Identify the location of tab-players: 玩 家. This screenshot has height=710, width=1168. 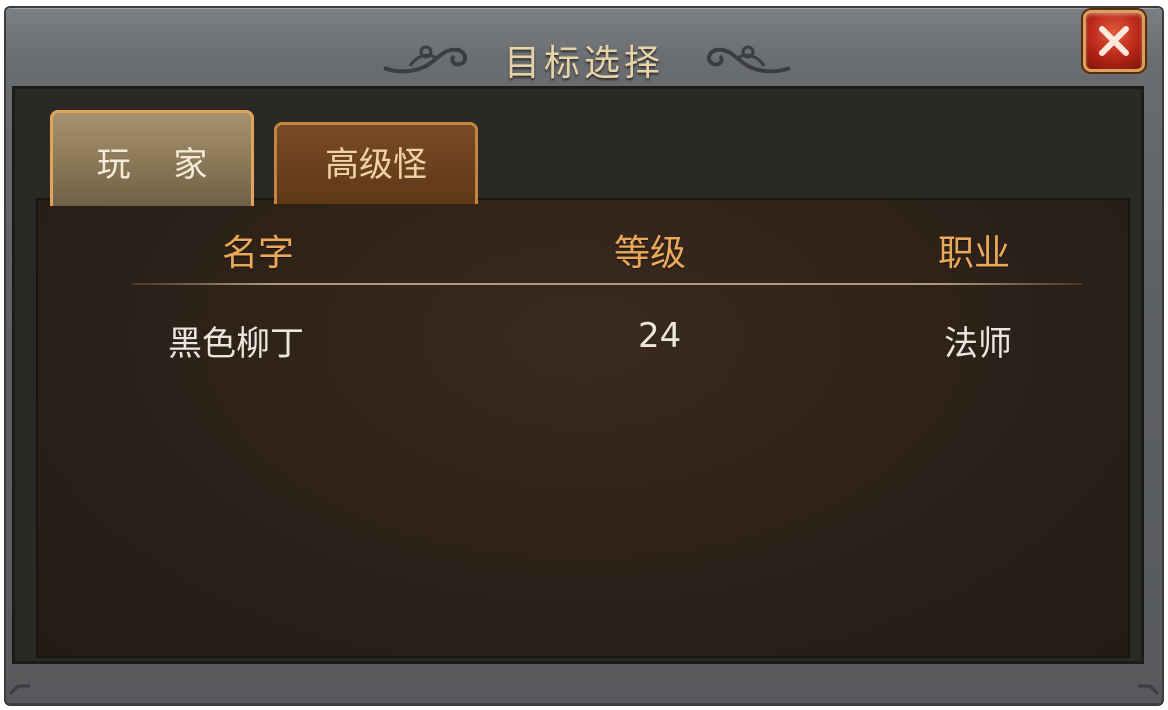
(152, 158).